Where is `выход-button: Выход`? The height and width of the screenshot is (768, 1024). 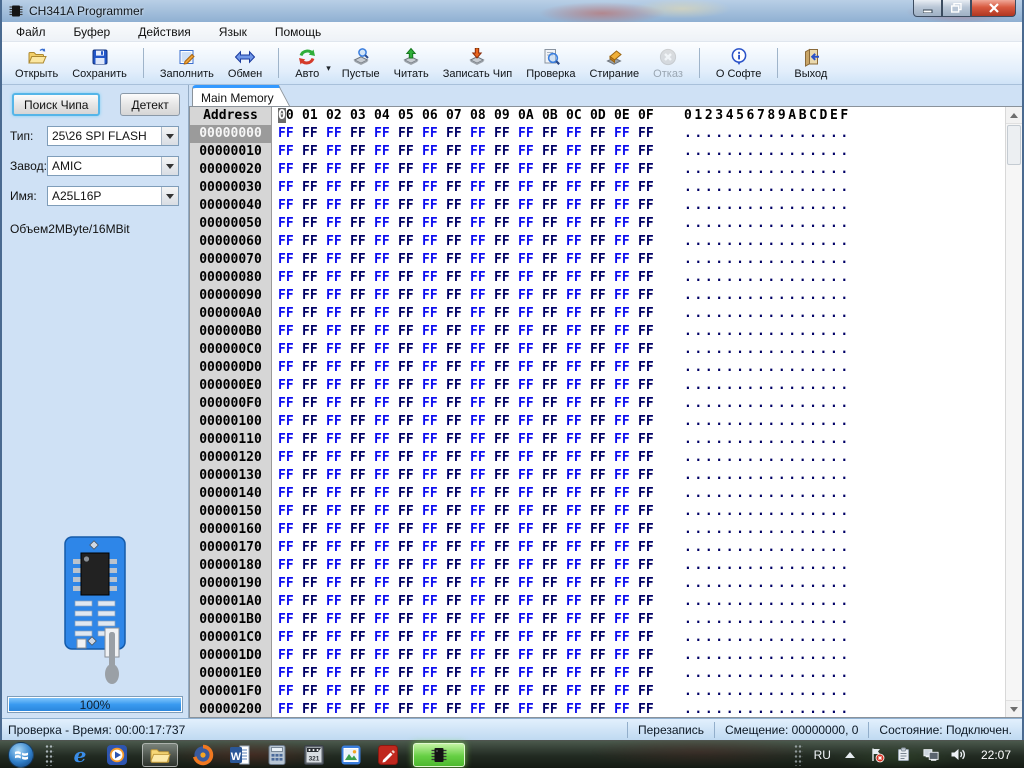
выход-button: Выход is located at coordinates (810, 63).